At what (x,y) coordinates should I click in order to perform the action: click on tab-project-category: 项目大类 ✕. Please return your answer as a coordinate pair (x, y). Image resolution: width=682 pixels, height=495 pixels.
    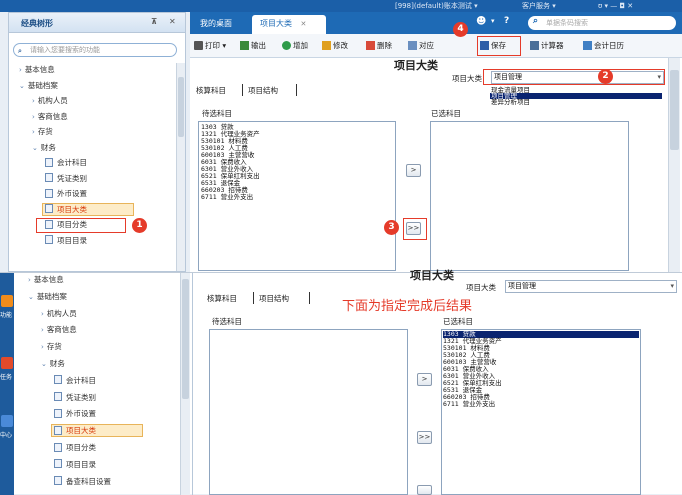
    Looking at the image, I should click on (289, 24).